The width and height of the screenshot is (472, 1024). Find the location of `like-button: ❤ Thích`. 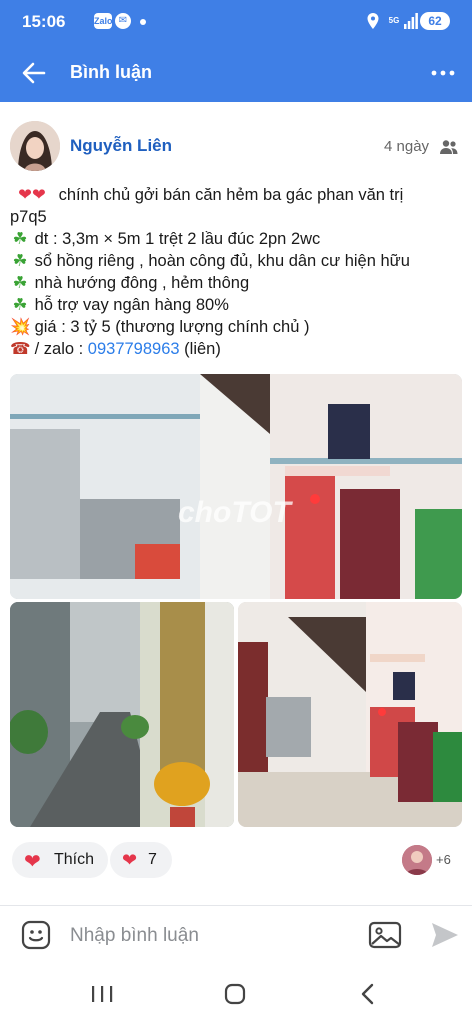

like-button: ❤ Thích is located at coordinates (60, 860).